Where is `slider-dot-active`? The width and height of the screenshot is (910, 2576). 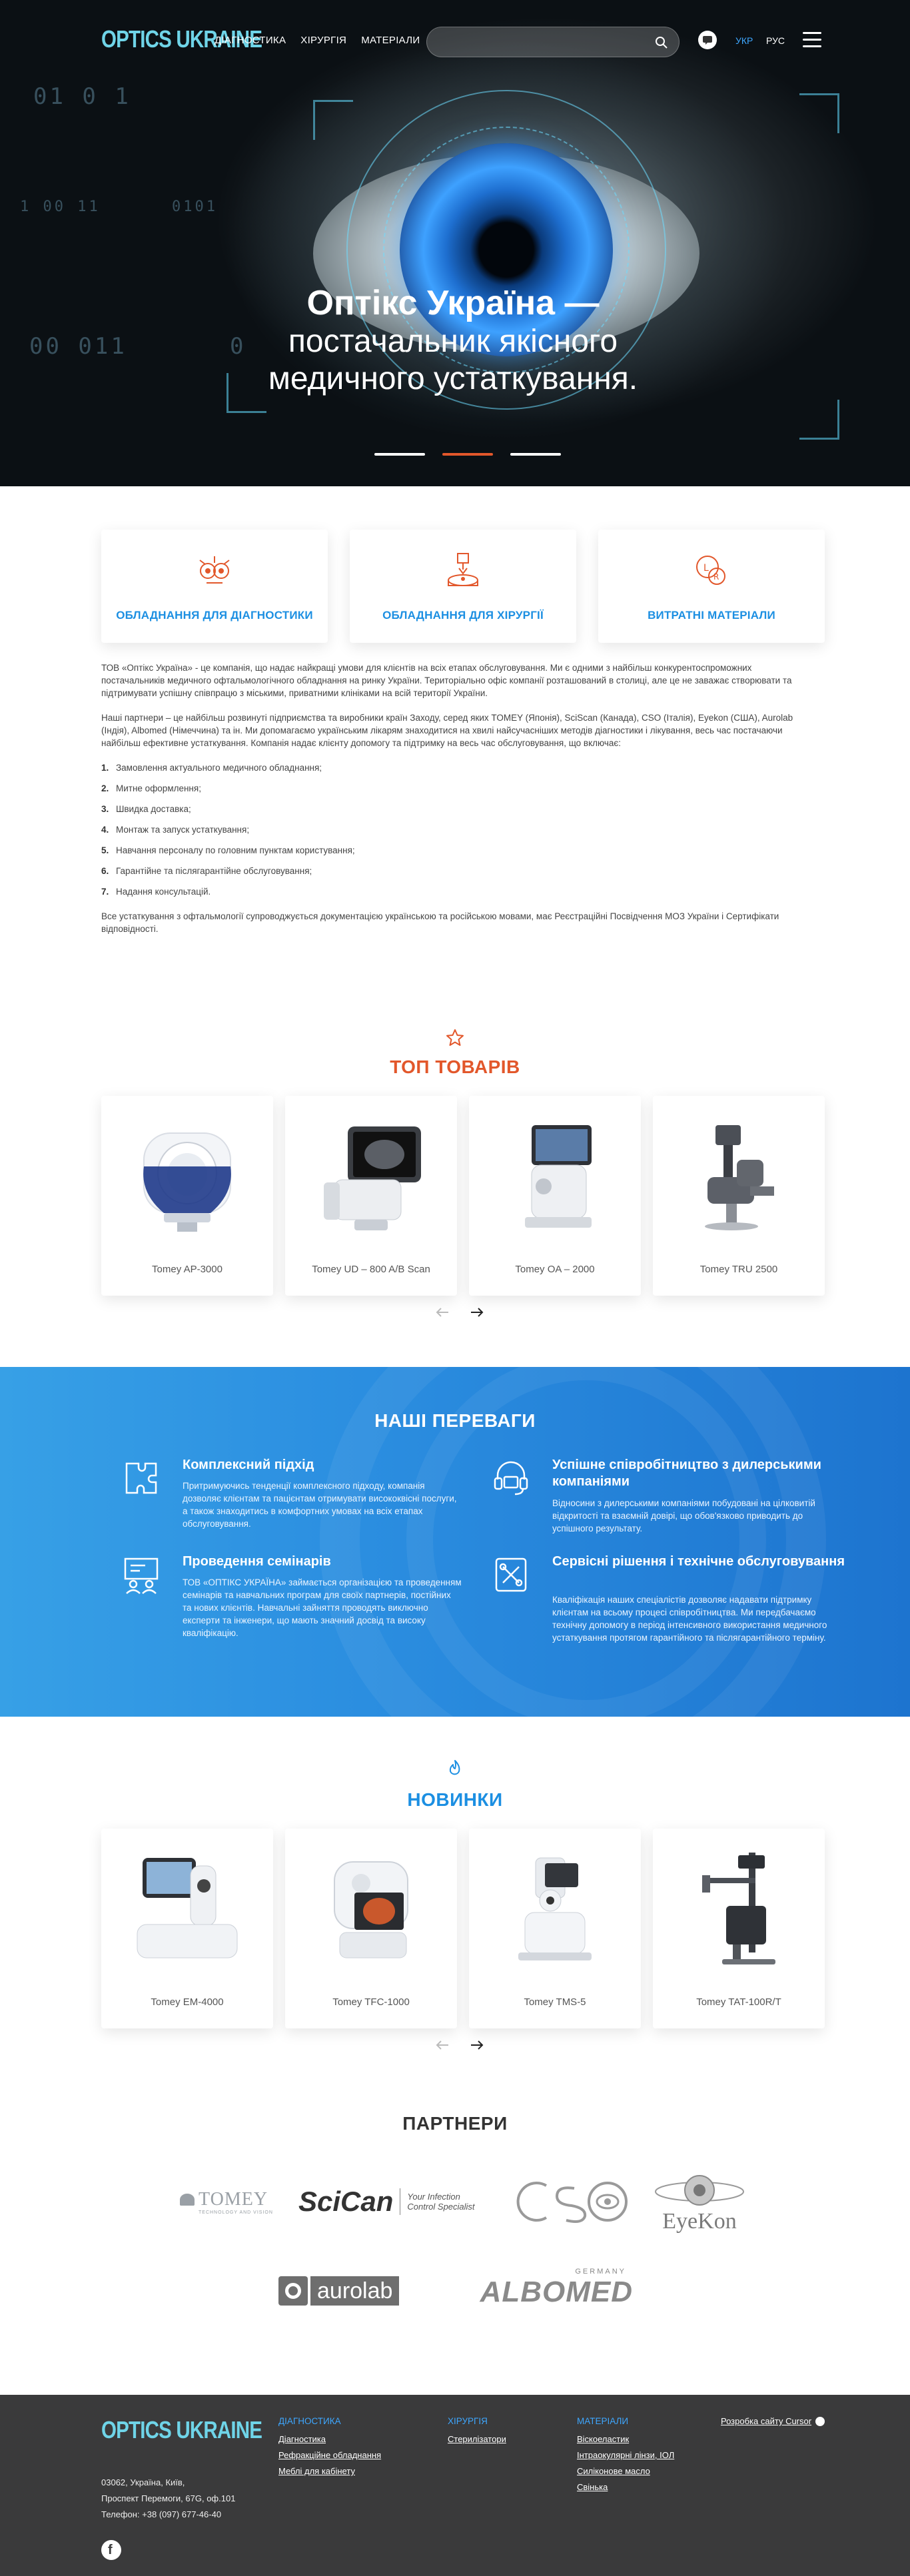
slider-dot-active is located at coordinates (467, 454).